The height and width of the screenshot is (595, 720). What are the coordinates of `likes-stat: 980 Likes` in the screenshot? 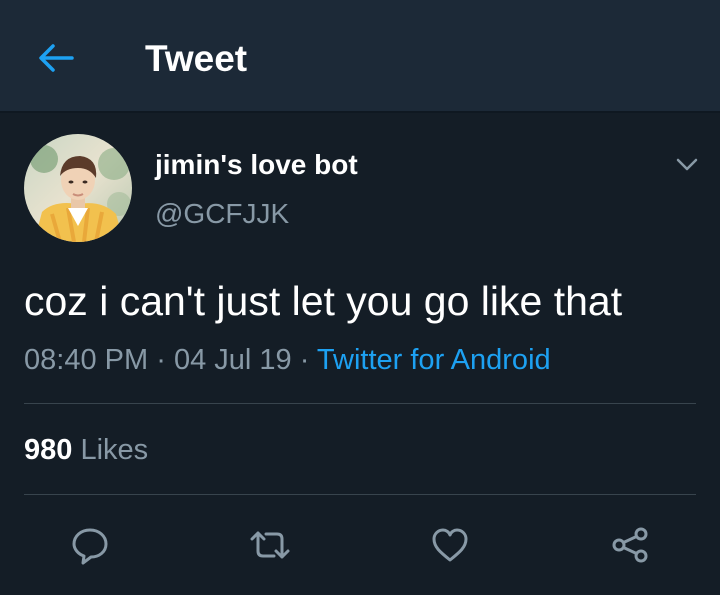 It's located at (86, 450).